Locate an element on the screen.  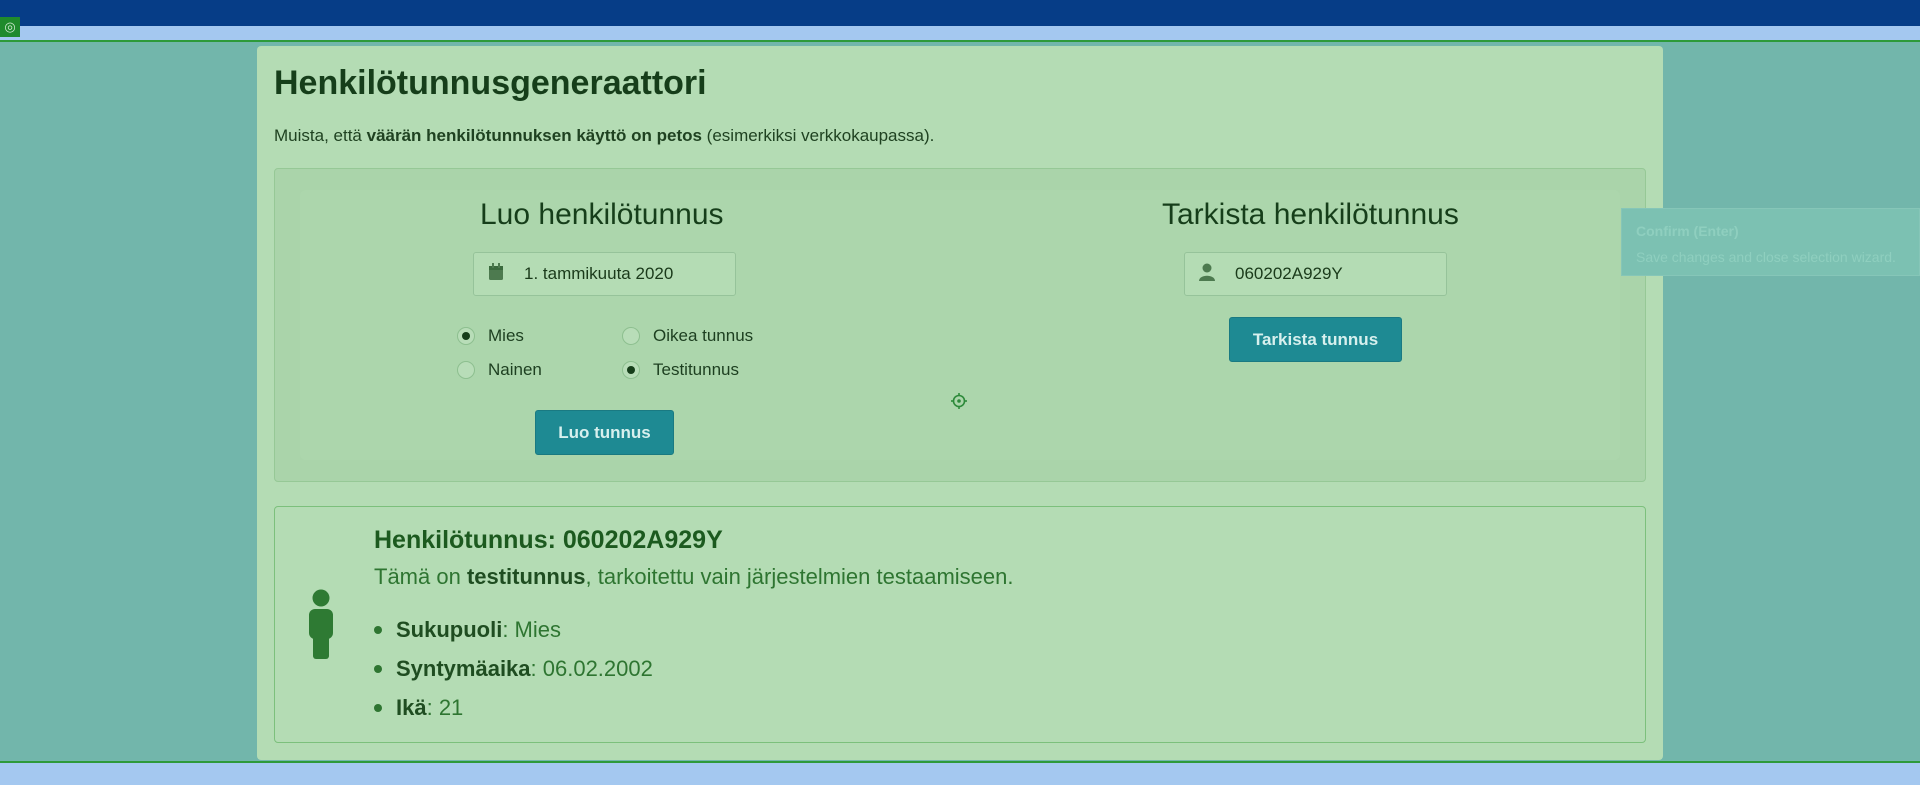
tooltip-title: Confirm (Enter) is located at coordinates (1687, 231).